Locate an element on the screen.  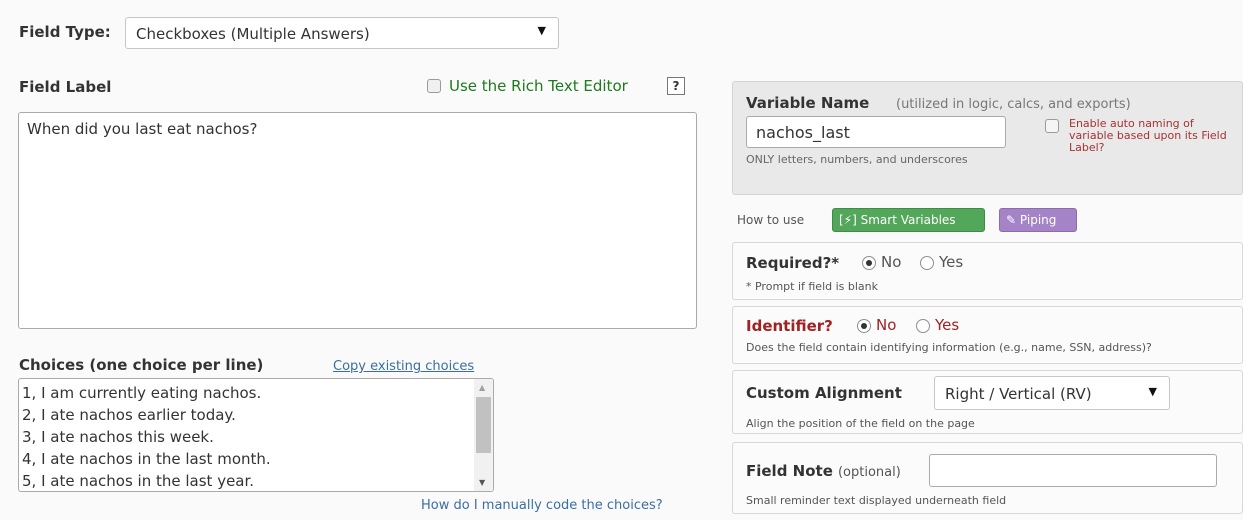
alignment-title: Custom Alignment is located at coordinates (824, 393).